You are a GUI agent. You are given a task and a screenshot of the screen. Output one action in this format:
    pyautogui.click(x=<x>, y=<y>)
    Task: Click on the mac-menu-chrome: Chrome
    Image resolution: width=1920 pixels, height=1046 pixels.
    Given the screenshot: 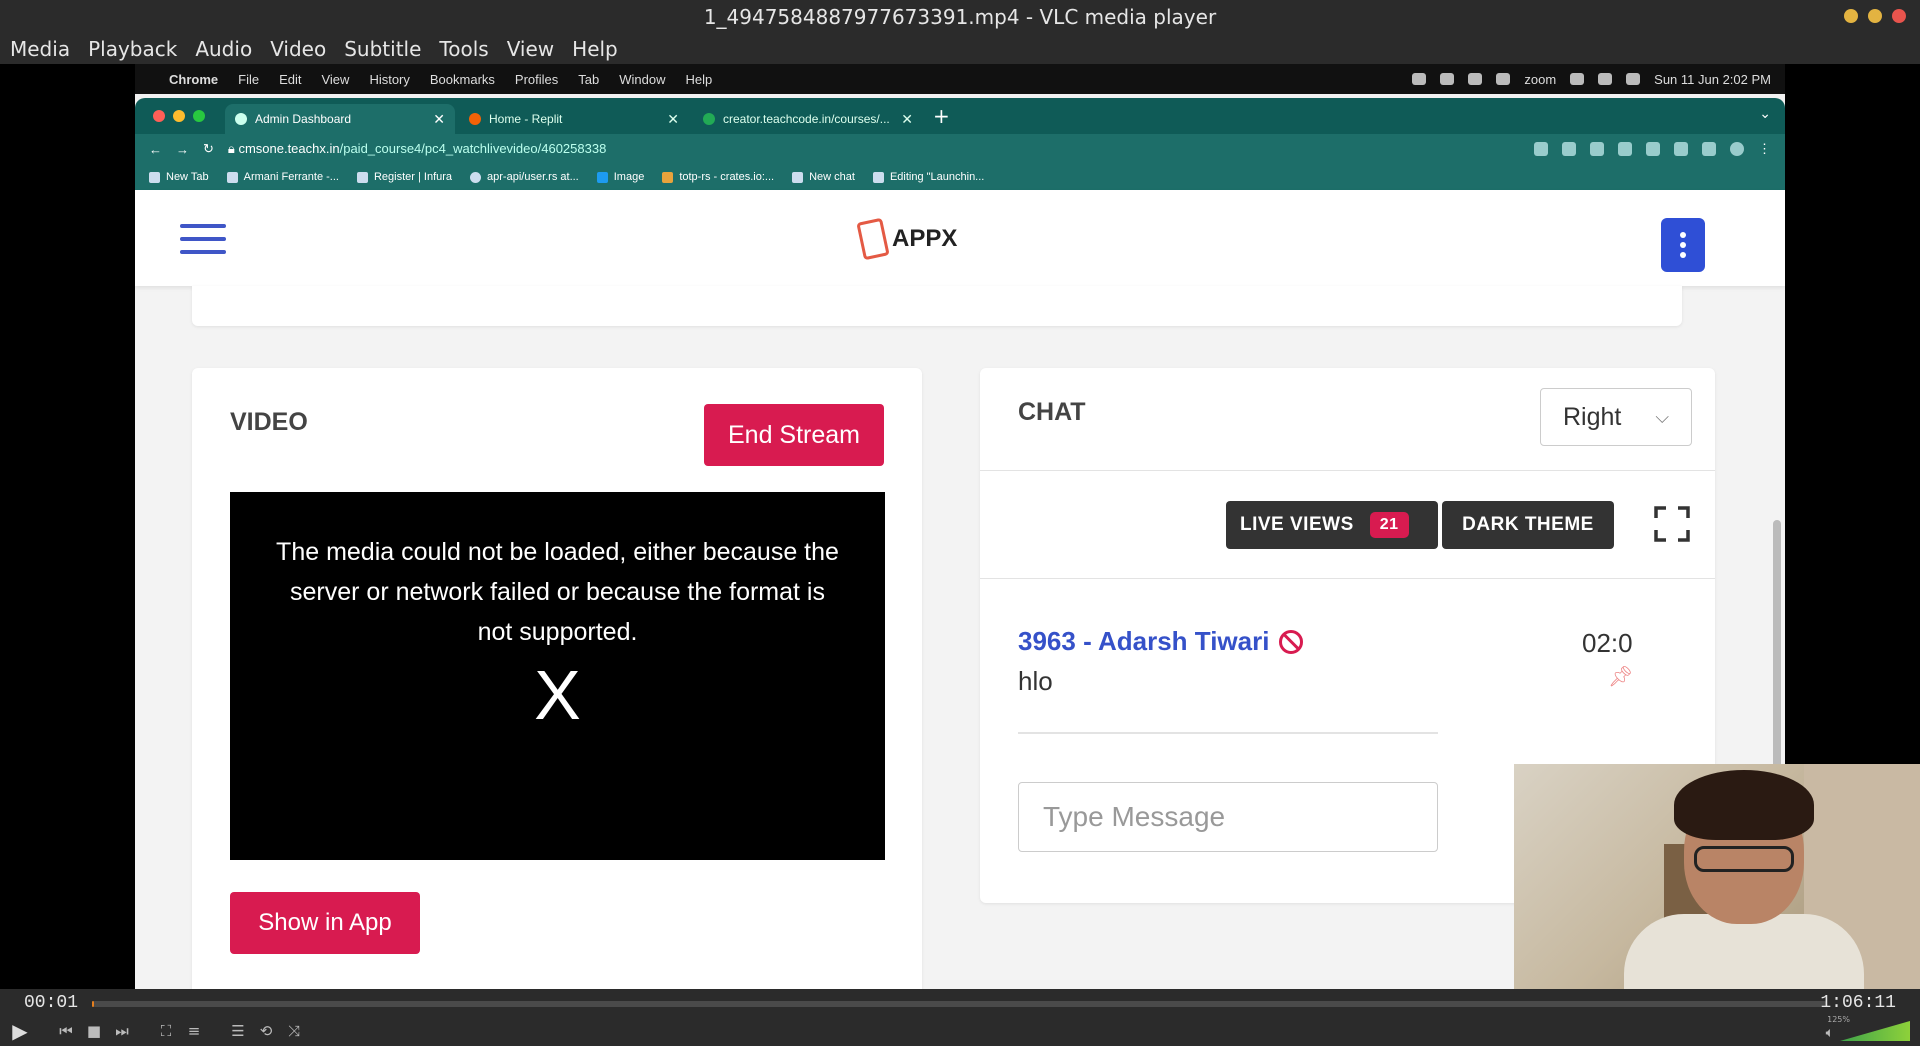 What is the action you would take?
    pyautogui.click(x=194, y=79)
    